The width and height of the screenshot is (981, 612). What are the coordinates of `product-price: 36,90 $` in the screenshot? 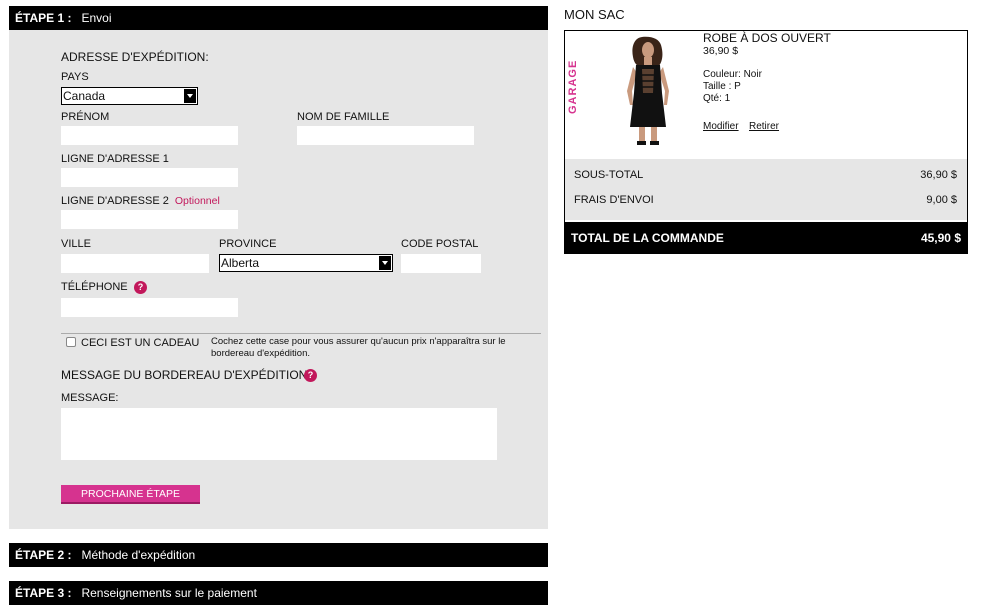 It's located at (721, 51).